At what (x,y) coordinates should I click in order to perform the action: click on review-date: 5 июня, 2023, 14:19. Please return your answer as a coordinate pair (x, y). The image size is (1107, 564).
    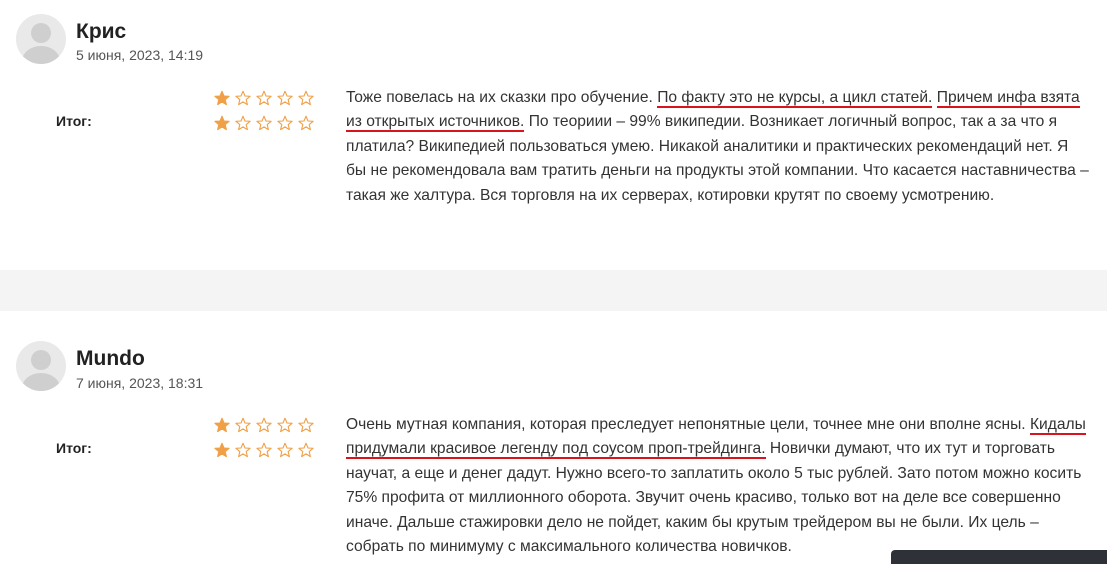
    Looking at the image, I should click on (140, 55).